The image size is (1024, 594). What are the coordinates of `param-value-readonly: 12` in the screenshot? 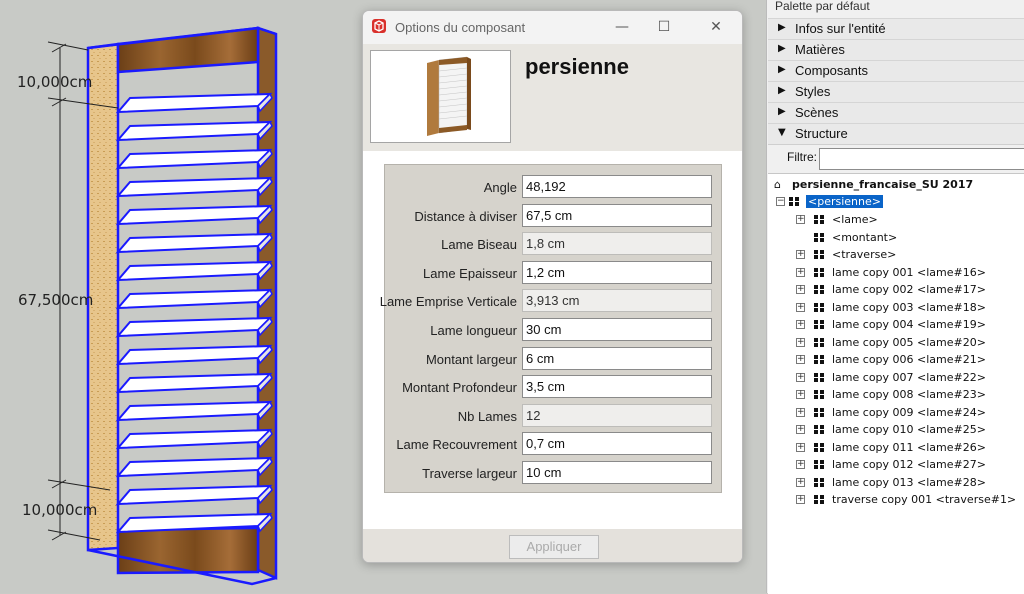 It's located at (617, 415).